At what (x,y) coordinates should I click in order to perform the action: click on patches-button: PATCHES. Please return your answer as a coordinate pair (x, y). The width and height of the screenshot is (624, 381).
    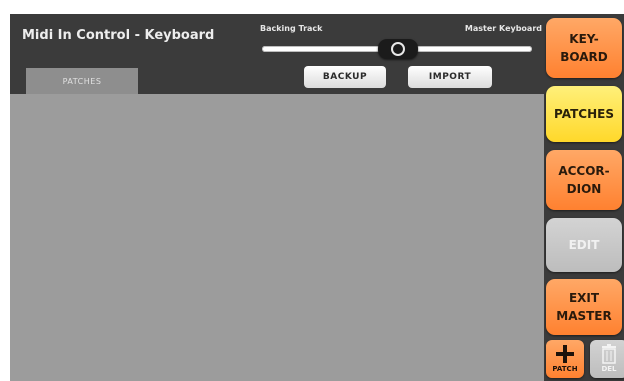
    Looking at the image, I should click on (584, 114).